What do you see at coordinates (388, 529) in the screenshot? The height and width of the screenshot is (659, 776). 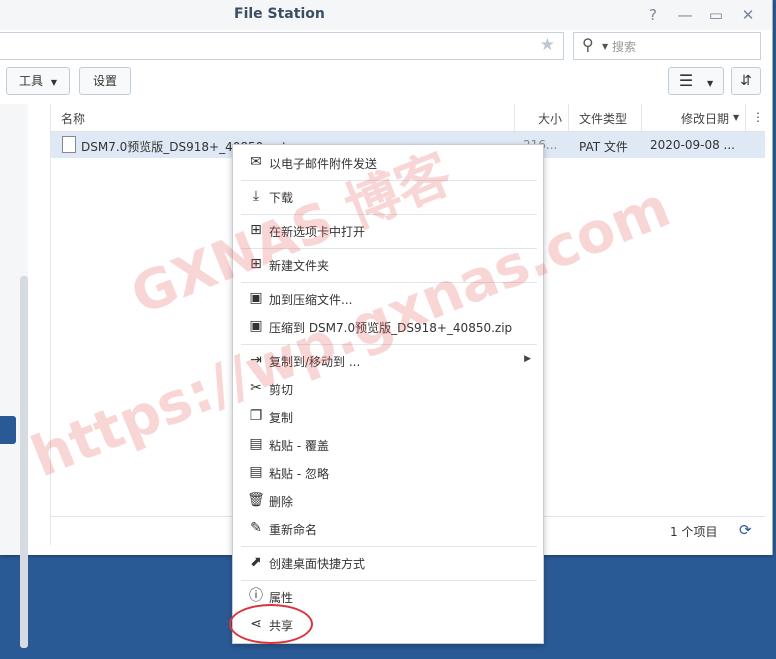 I see `menu-item-rename: ✎ 重新命名` at bounding box center [388, 529].